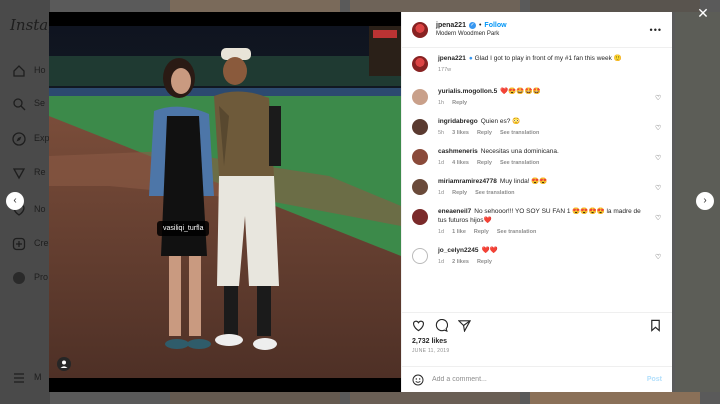 The height and width of the screenshot is (404, 720). I want to click on sidebar-item-more: M, so click(32, 379).